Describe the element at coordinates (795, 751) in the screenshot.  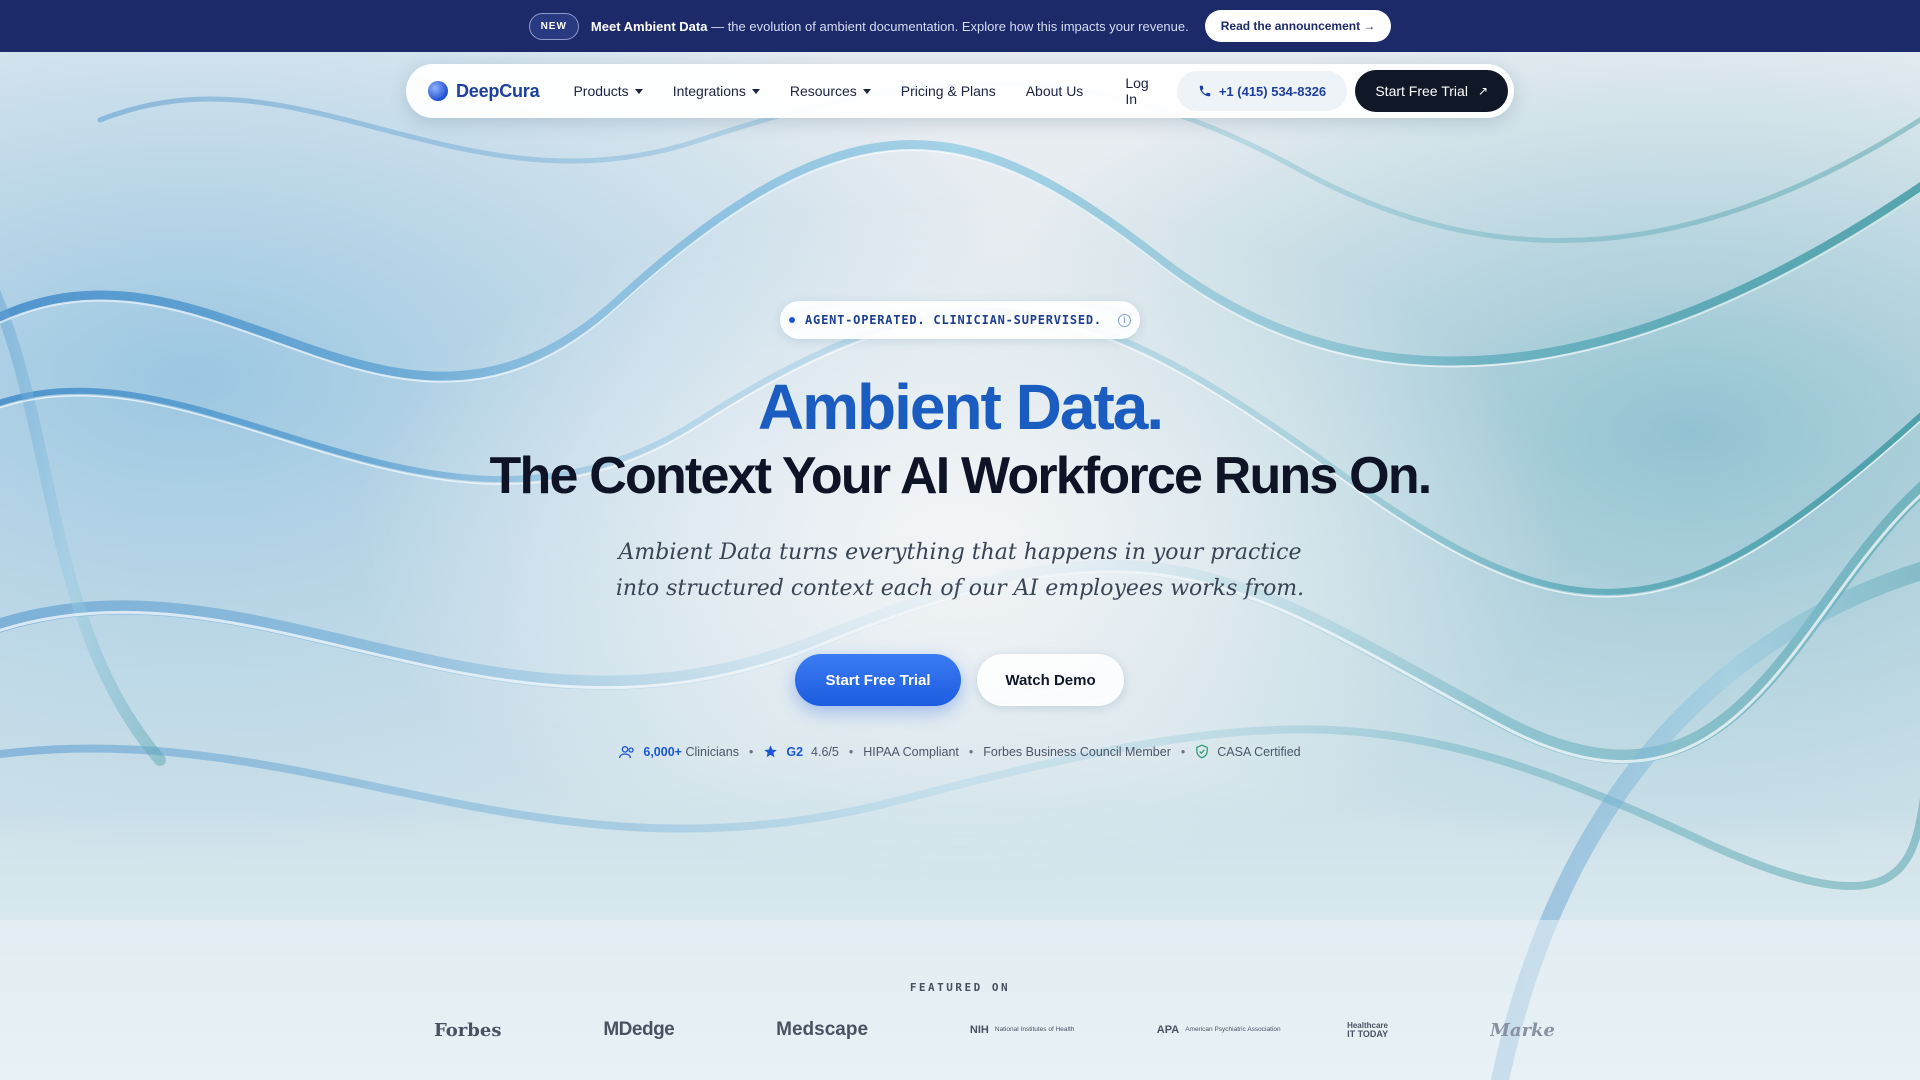
I see `g2-label: G2` at that location.